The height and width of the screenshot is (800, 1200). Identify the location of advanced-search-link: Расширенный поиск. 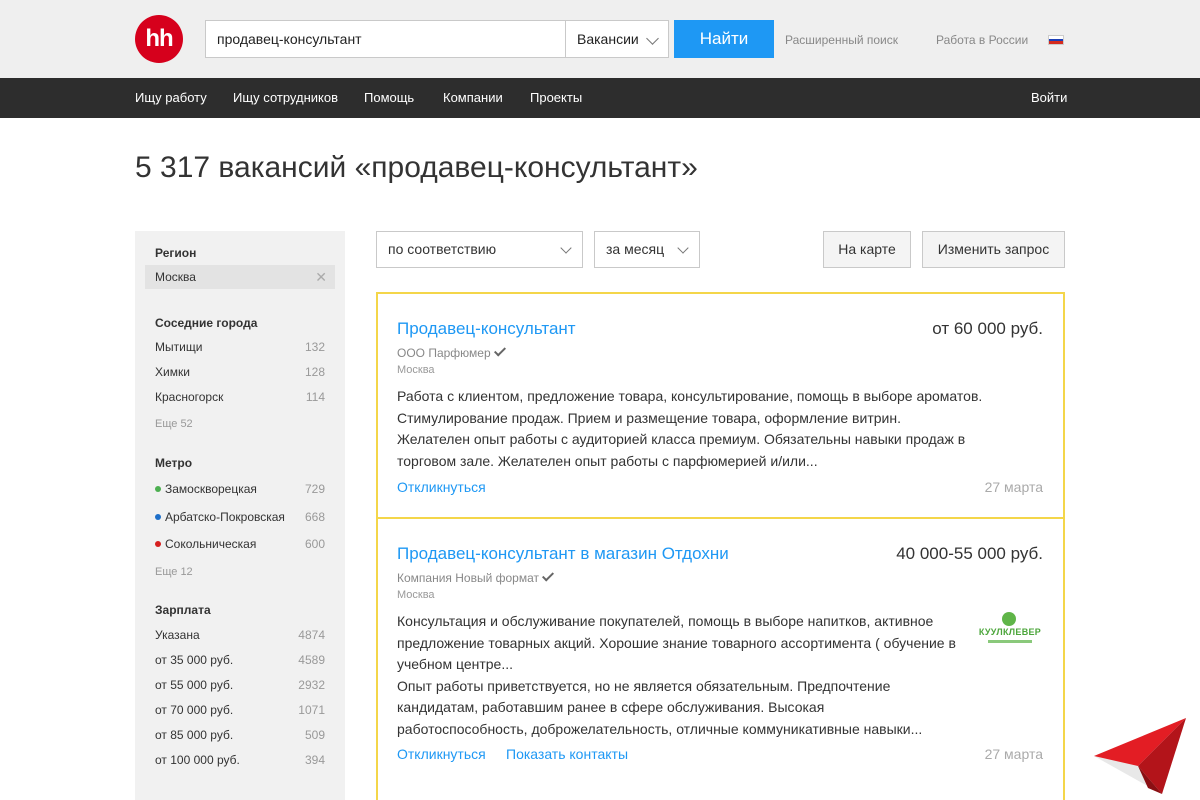
(841, 40).